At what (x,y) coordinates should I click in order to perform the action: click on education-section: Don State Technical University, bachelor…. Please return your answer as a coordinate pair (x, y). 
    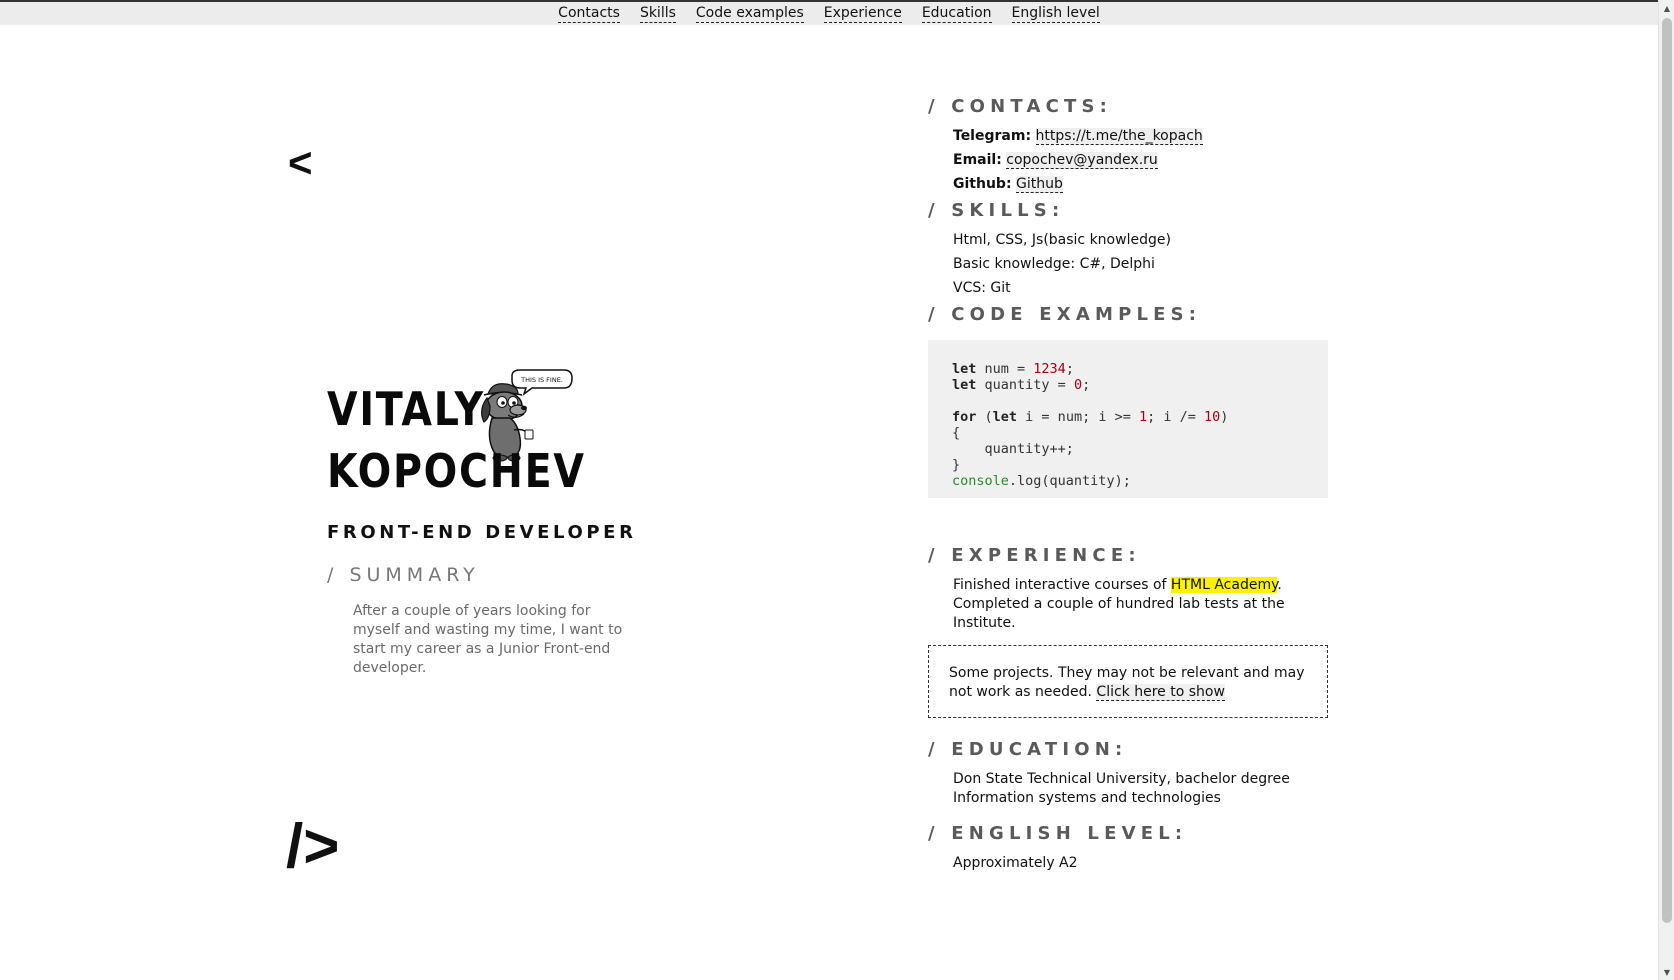
    Looking at the image, I should click on (1128, 789).